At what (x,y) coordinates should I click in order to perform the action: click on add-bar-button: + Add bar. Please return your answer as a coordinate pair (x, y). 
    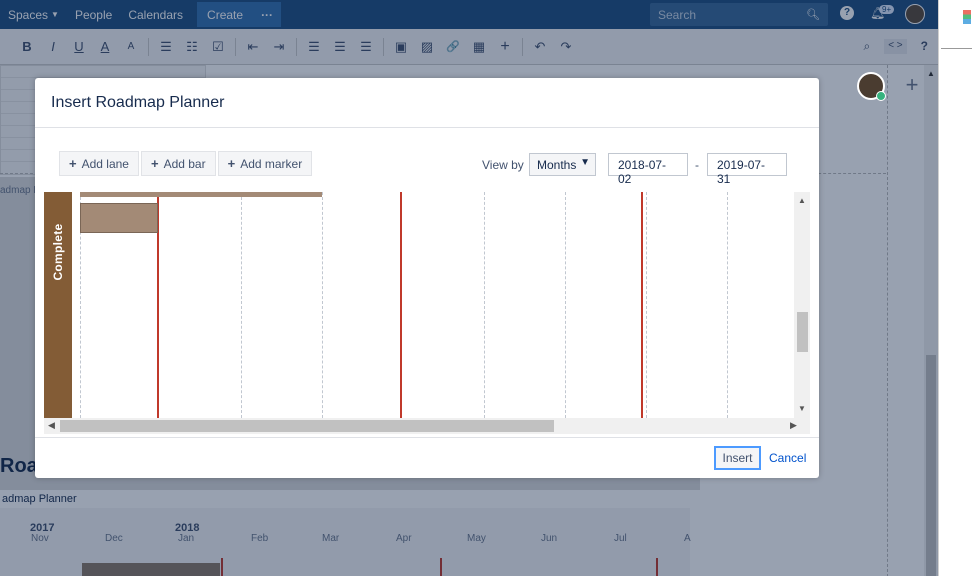
    Looking at the image, I should click on (178, 163).